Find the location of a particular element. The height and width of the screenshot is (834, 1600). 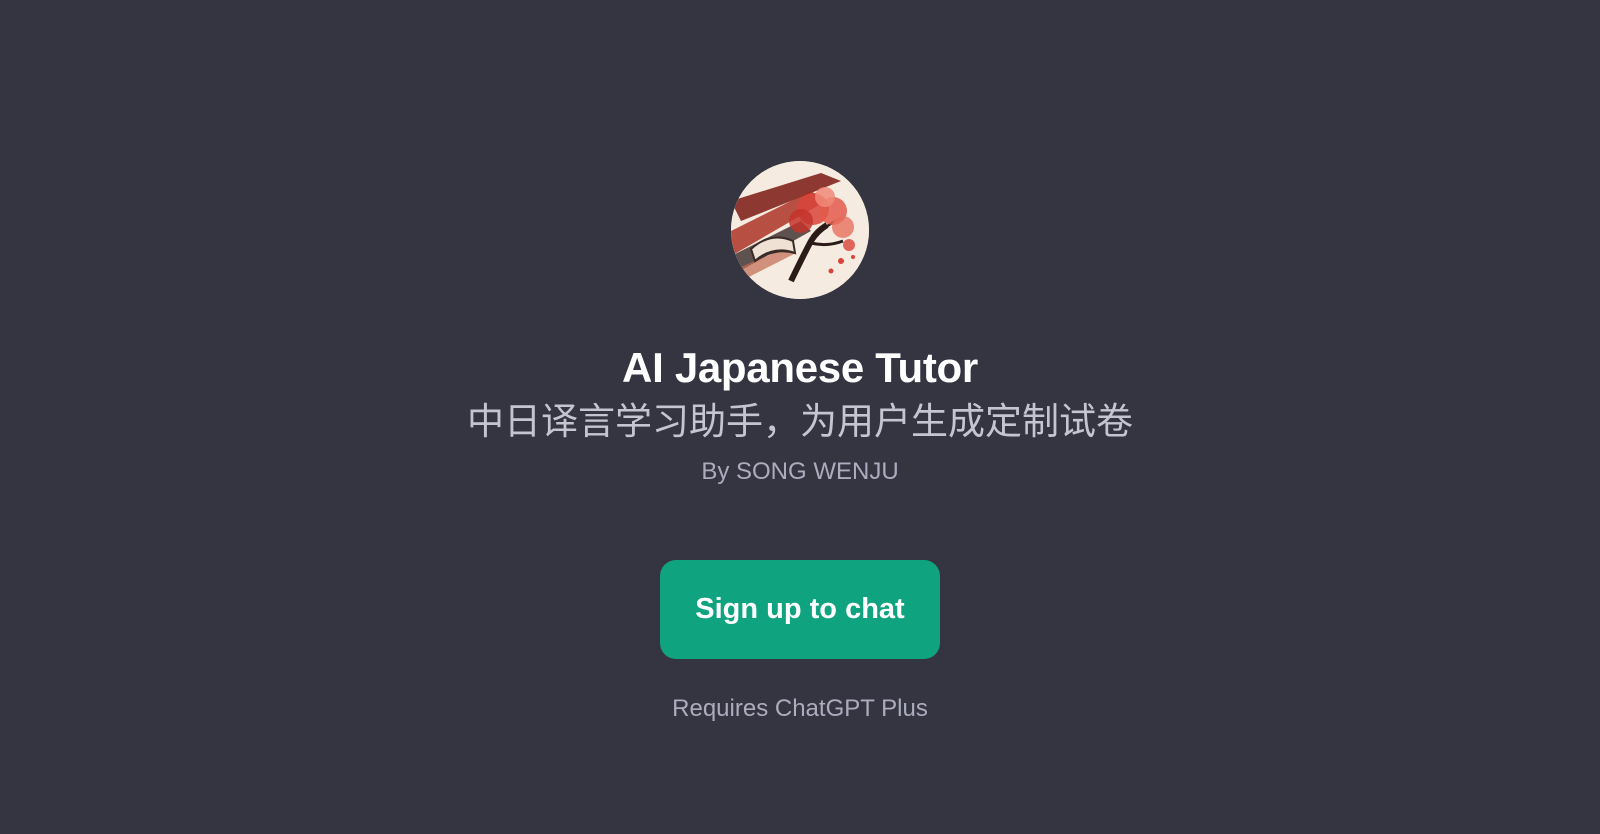

gpt-author: By SONG WENJU is located at coordinates (800, 471).